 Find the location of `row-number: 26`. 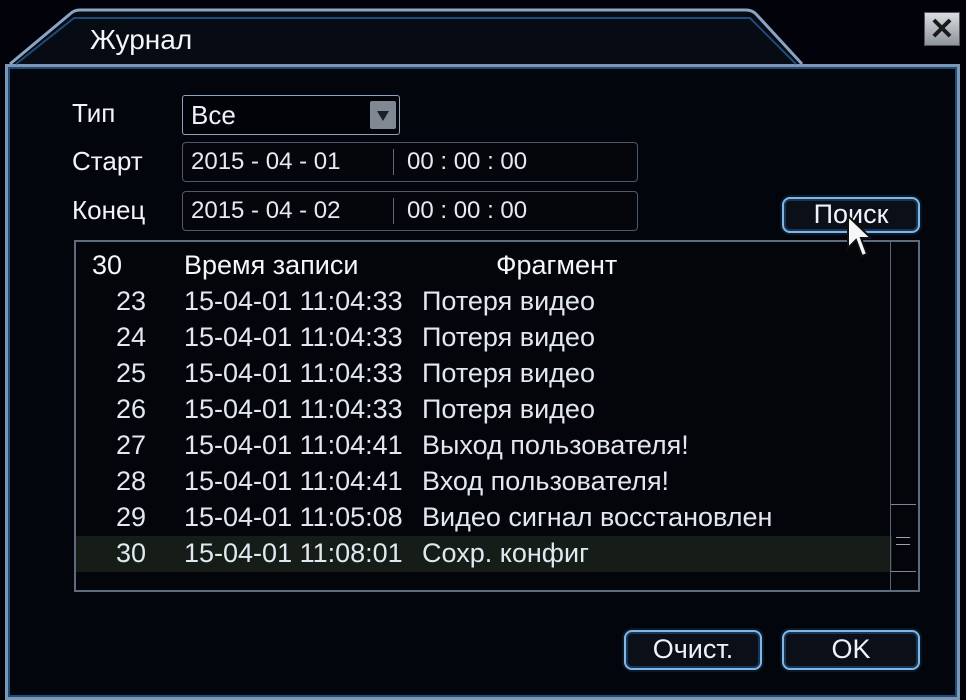

row-number: 26 is located at coordinates (131, 409).